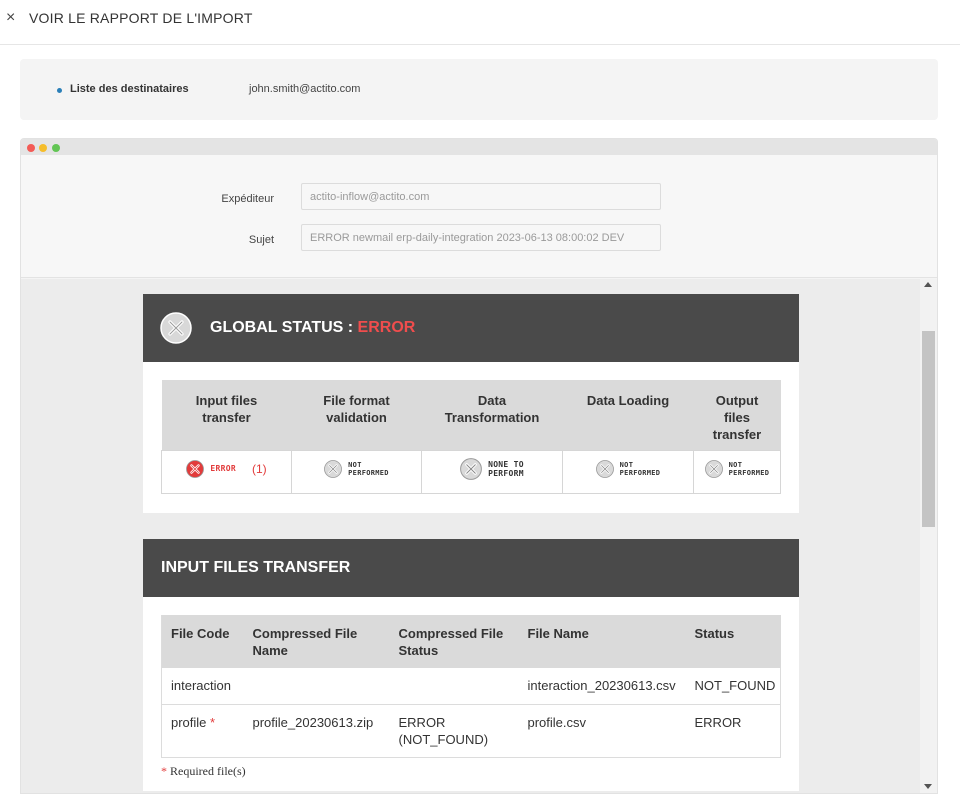 This screenshot has height=794, width=960. What do you see at coordinates (10, 18) in the screenshot?
I see `close-icon: ×` at bounding box center [10, 18].